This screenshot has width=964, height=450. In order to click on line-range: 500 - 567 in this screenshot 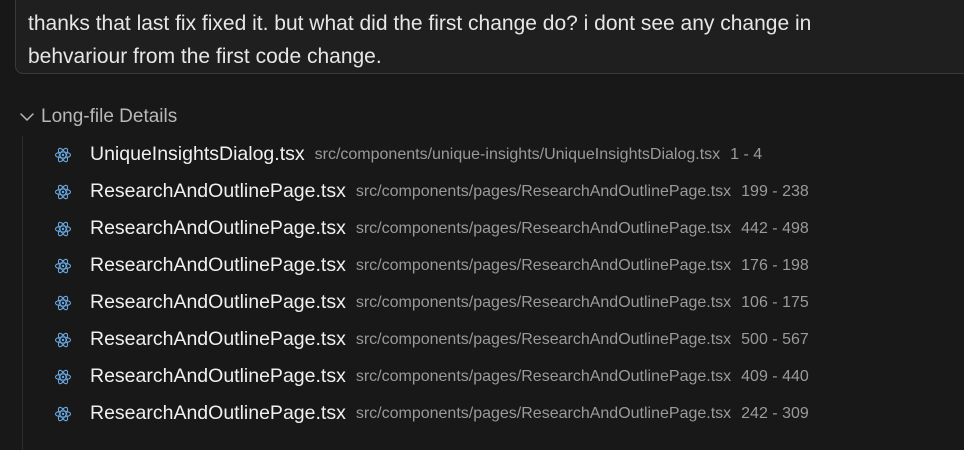, I will do `click(775, 339)`.